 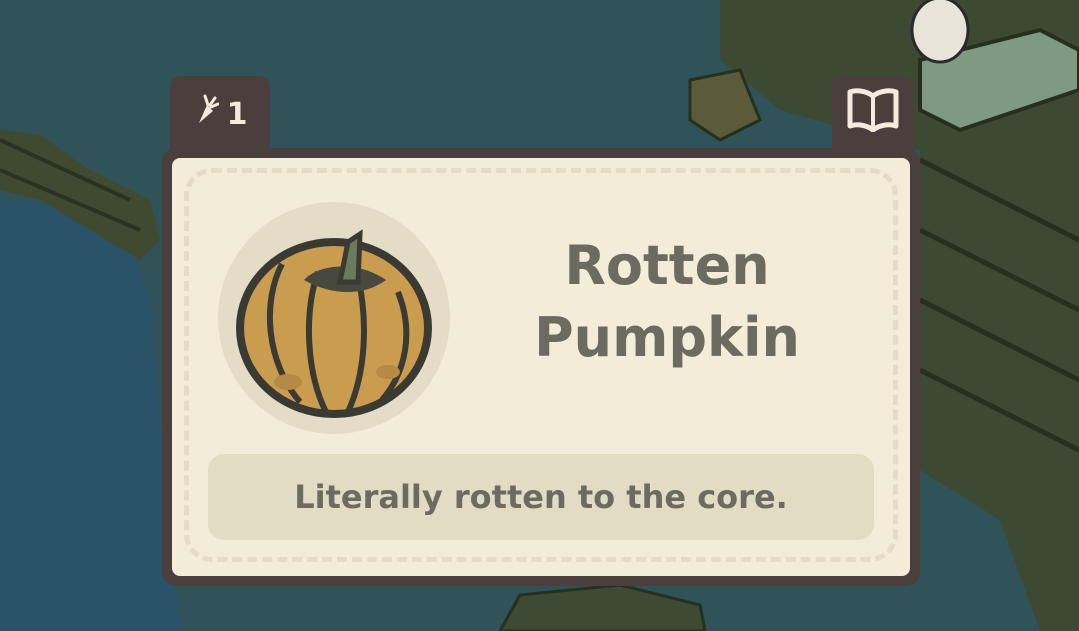 What do you see at coordinates (334, 318) in the screenshot?
I see `rotten-pumpkin-icon` at bounding box center [334, 318].